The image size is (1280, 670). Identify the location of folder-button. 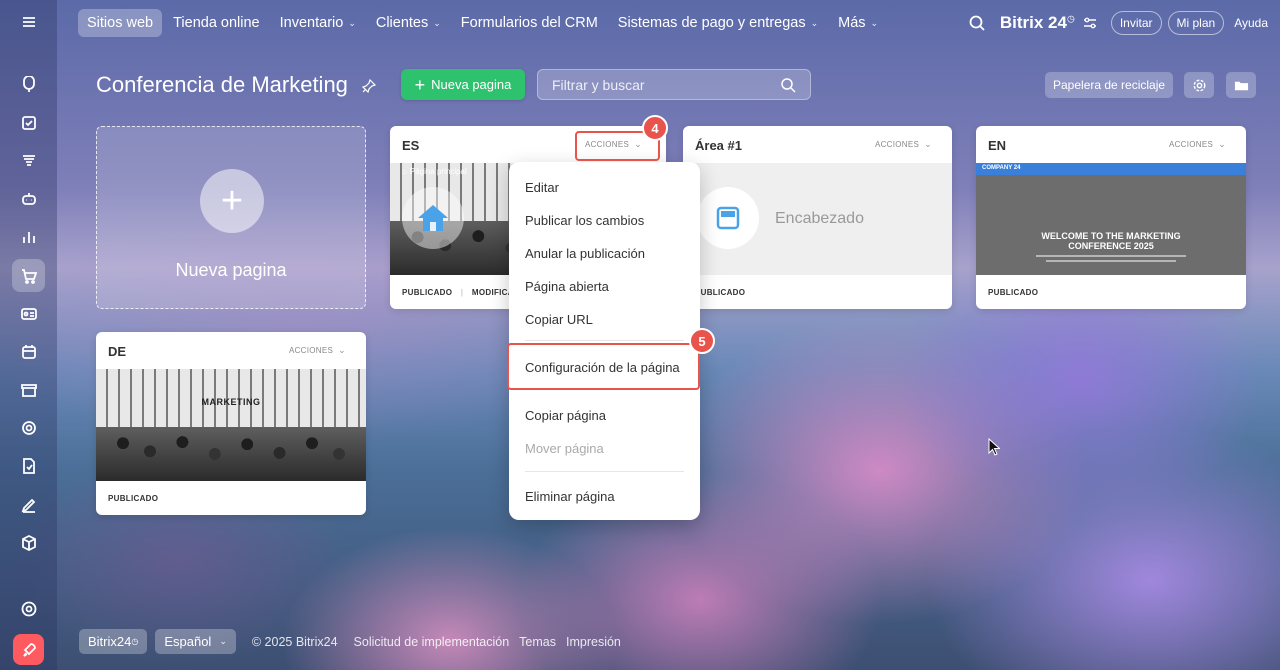
(1241, 85).